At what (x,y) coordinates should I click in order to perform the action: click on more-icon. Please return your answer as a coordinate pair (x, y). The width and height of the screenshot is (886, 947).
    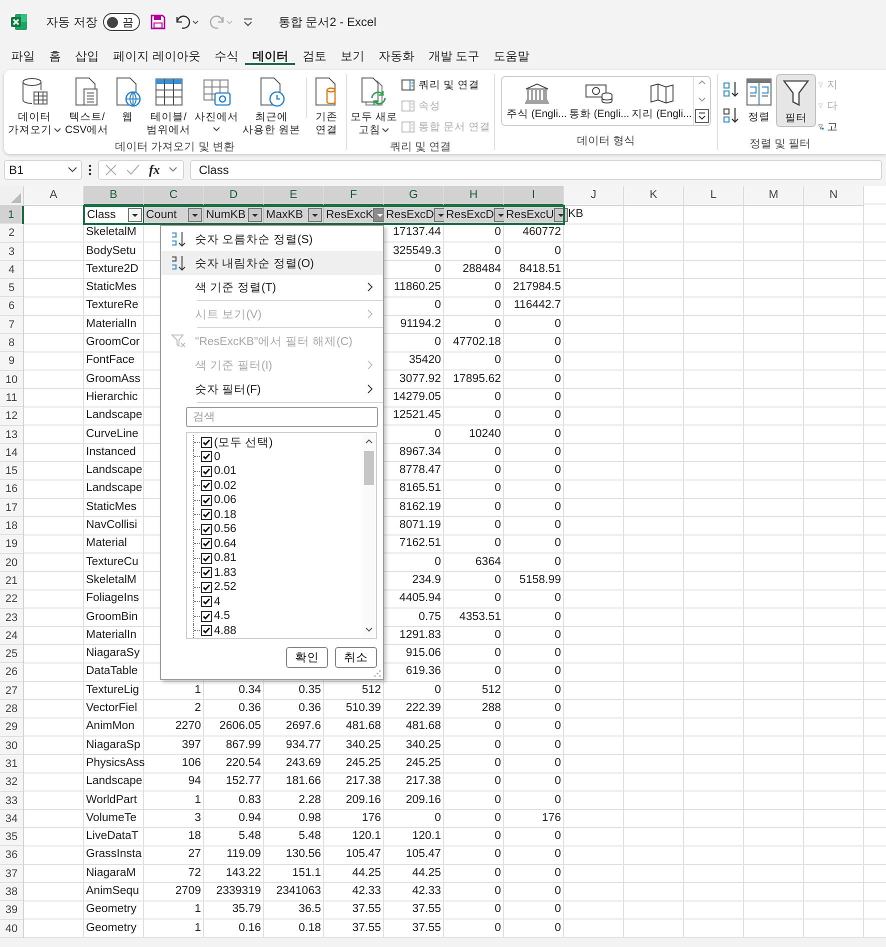
    Looking at the image, I should click on (701, 116).